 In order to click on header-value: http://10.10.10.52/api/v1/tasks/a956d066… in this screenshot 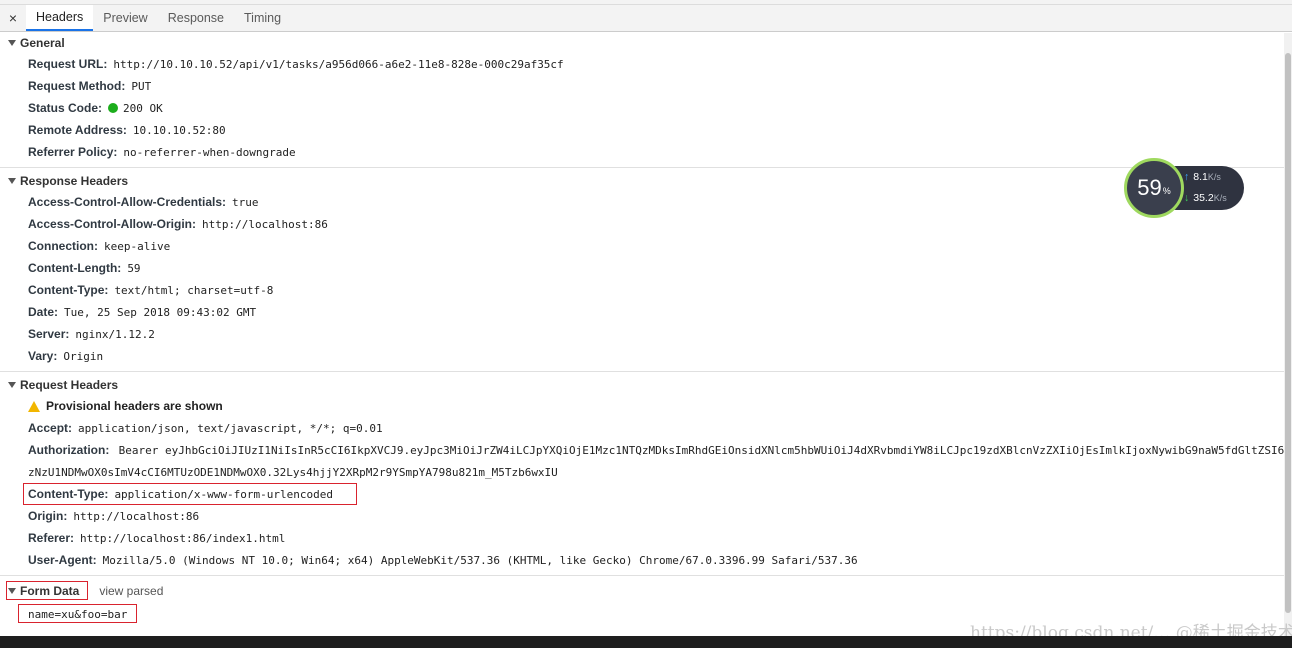, I will do `click(338, 64)`.